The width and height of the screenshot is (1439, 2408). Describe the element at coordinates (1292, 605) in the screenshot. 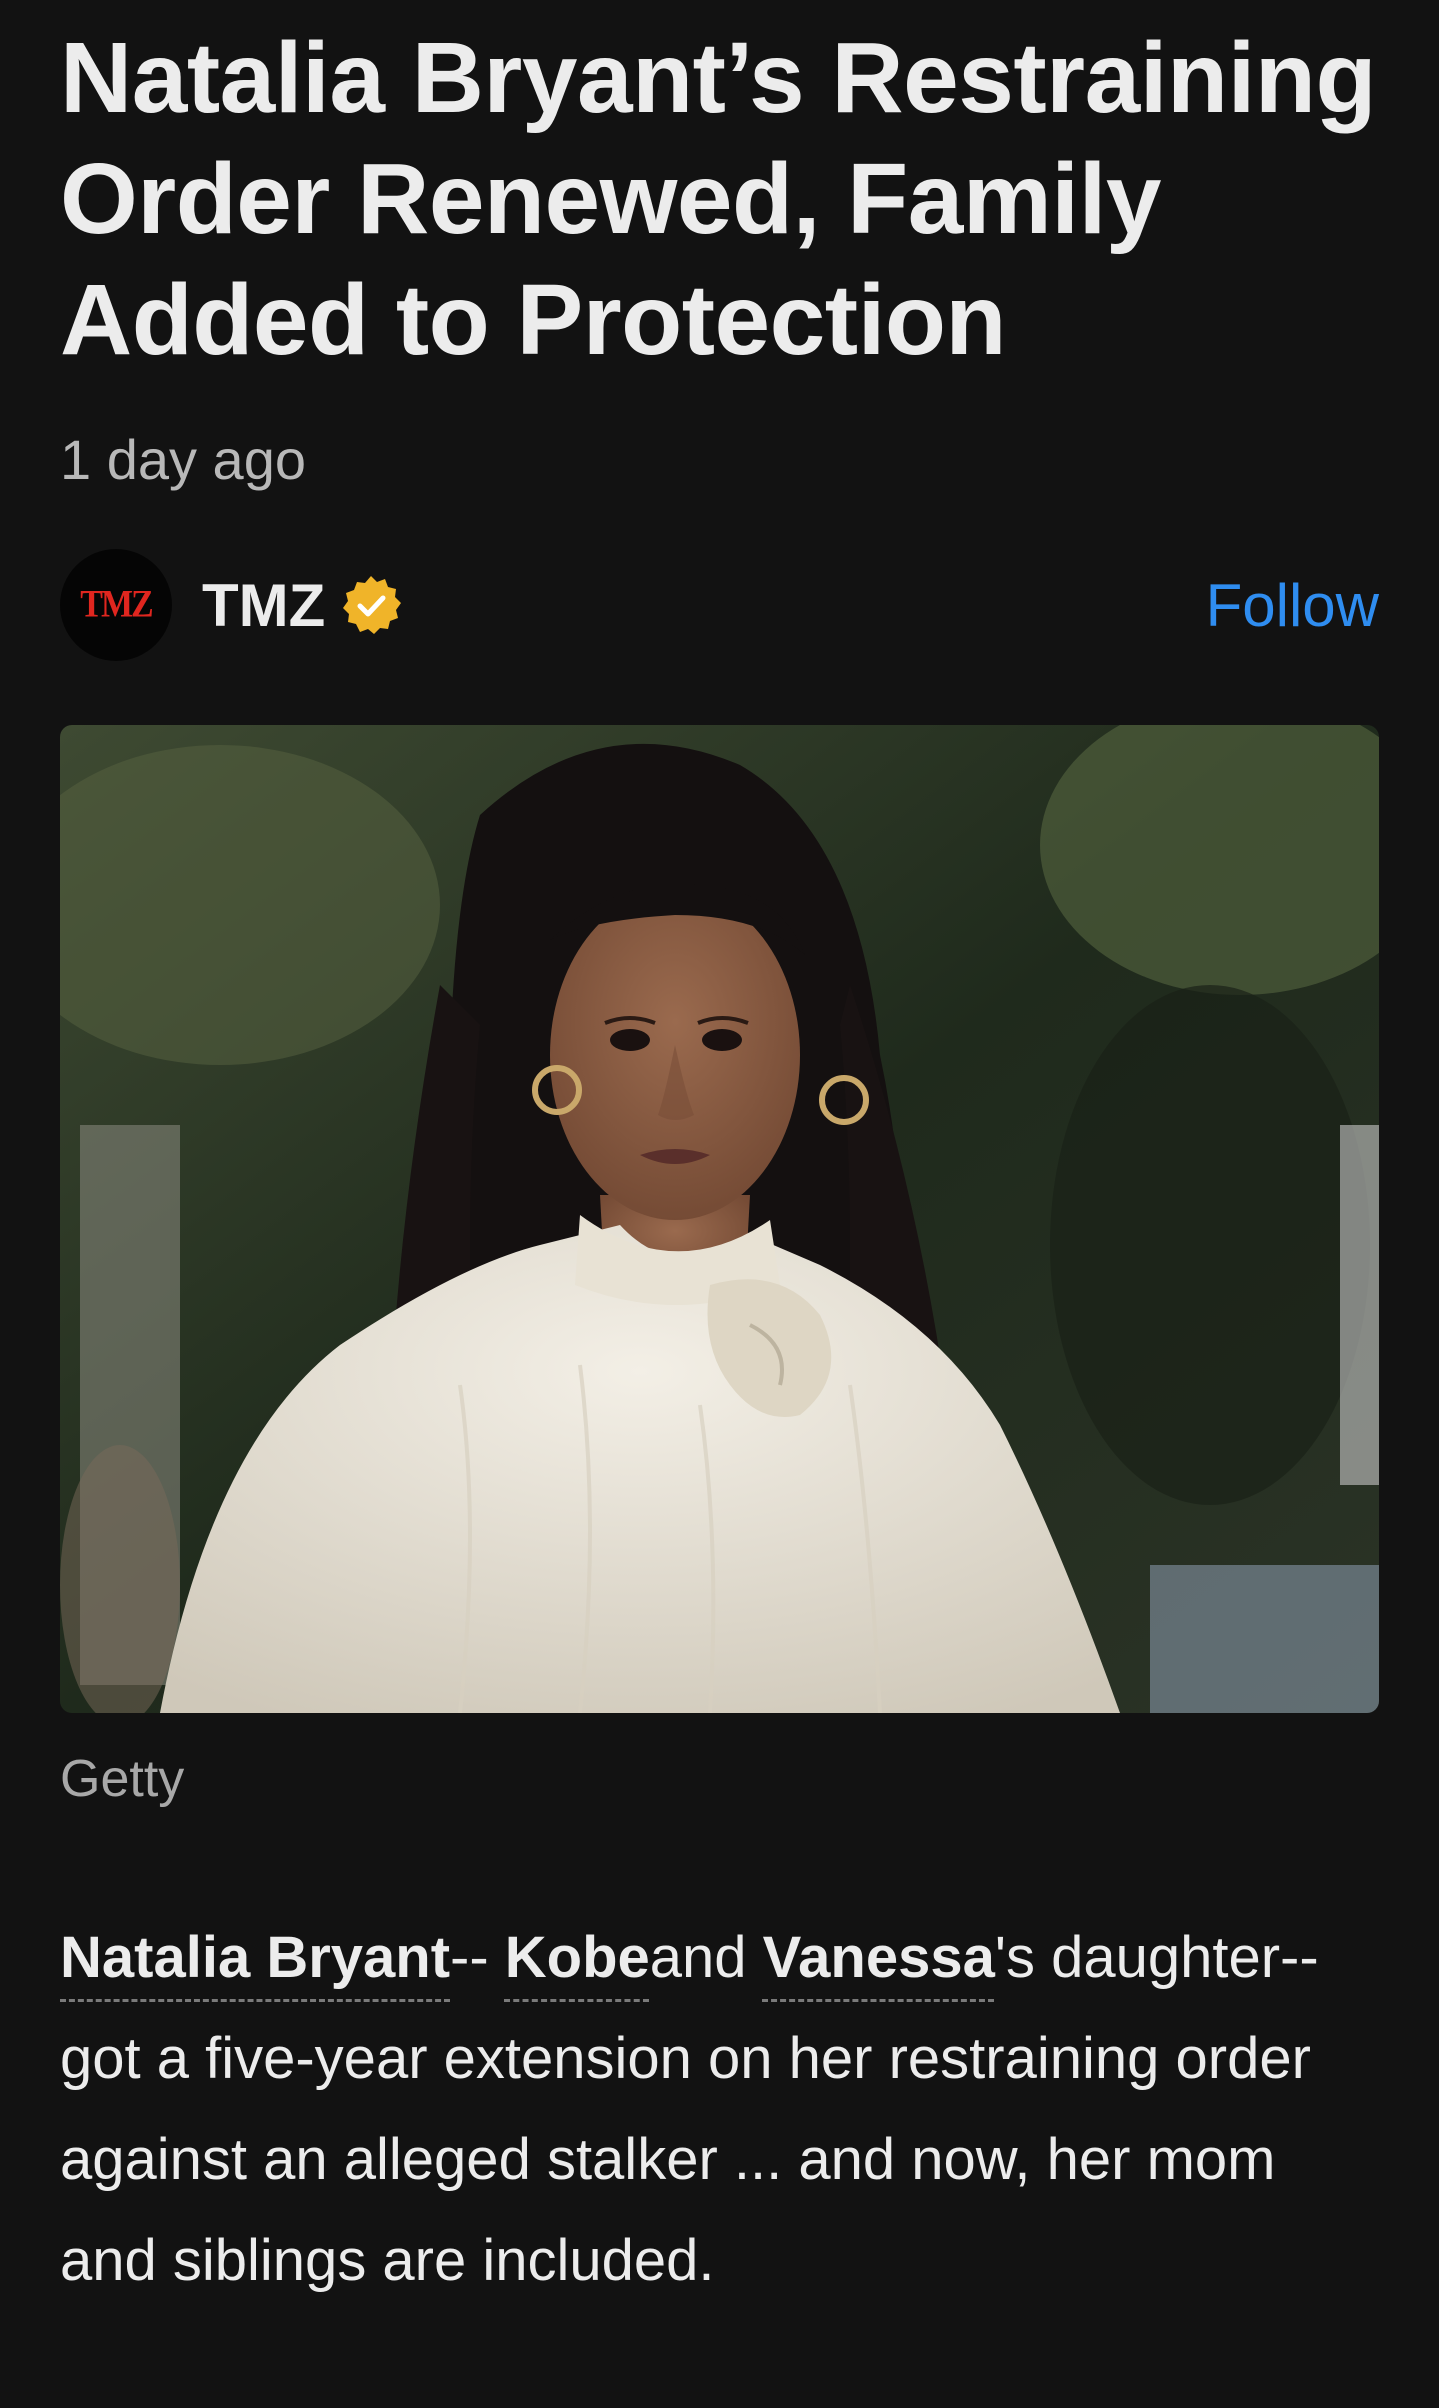

I see `follow-button: Follow` at that location.